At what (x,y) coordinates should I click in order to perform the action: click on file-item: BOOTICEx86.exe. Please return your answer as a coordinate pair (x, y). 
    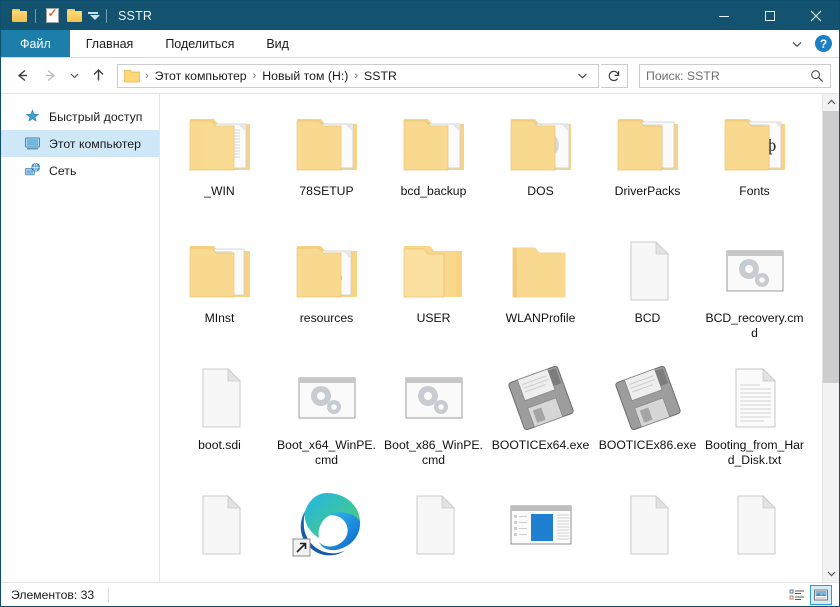
    Looking at the image, I should click on (647, 419).